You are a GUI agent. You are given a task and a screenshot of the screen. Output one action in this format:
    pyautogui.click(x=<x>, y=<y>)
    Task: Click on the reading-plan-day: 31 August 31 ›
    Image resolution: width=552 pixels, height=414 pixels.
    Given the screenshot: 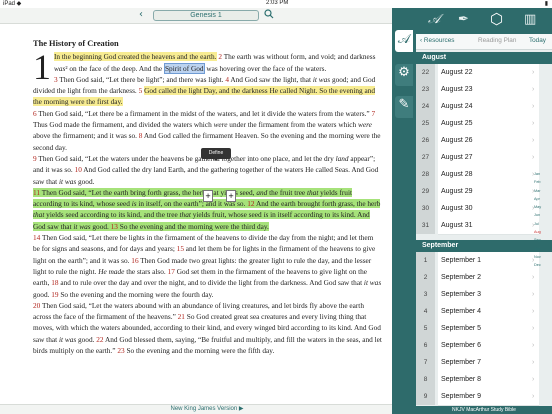 What is the action you would take?
    pyautogui.click(x=484, y=226)
    